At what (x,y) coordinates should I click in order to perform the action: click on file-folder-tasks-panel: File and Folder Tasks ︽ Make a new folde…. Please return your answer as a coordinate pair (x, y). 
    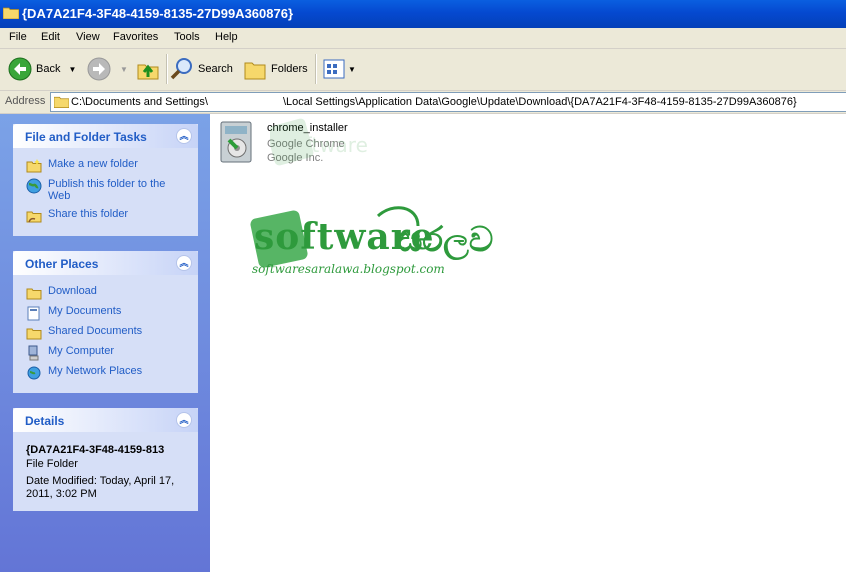
    Looking at the image, I should click on (105, 180).